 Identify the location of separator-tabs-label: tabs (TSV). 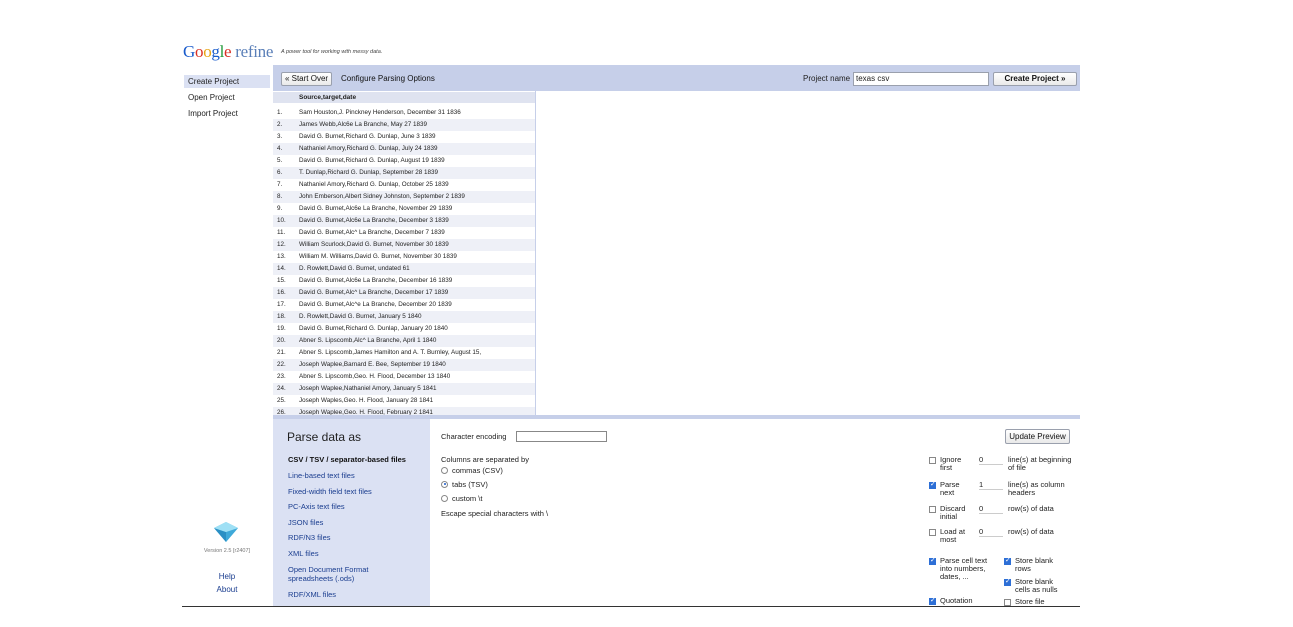
(470, 484).